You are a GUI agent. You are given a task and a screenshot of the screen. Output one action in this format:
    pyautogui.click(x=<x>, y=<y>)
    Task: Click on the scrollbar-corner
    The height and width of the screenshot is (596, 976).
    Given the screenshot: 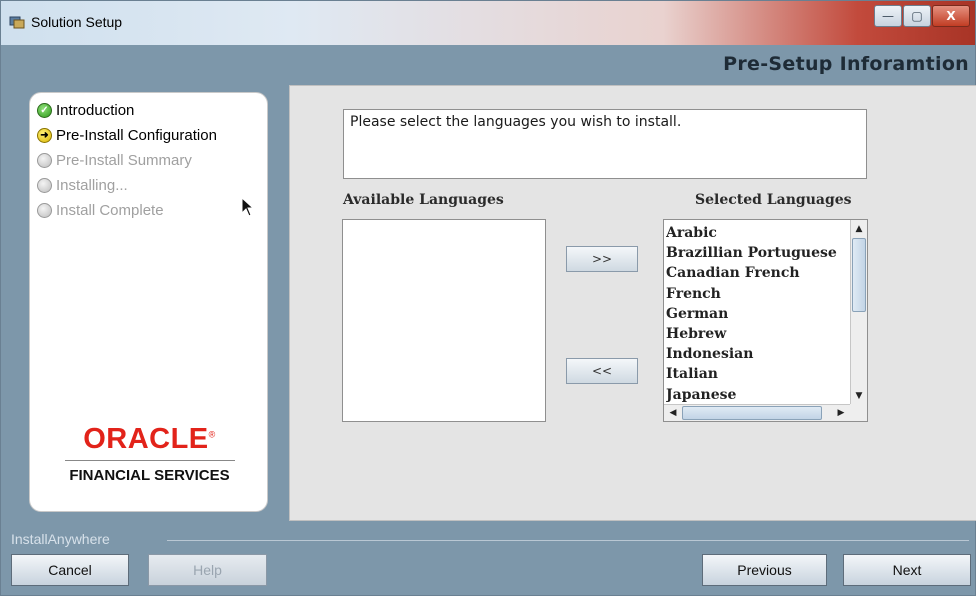 What is the action you would take?
    pyautogui.click(x=858, y=412)
    